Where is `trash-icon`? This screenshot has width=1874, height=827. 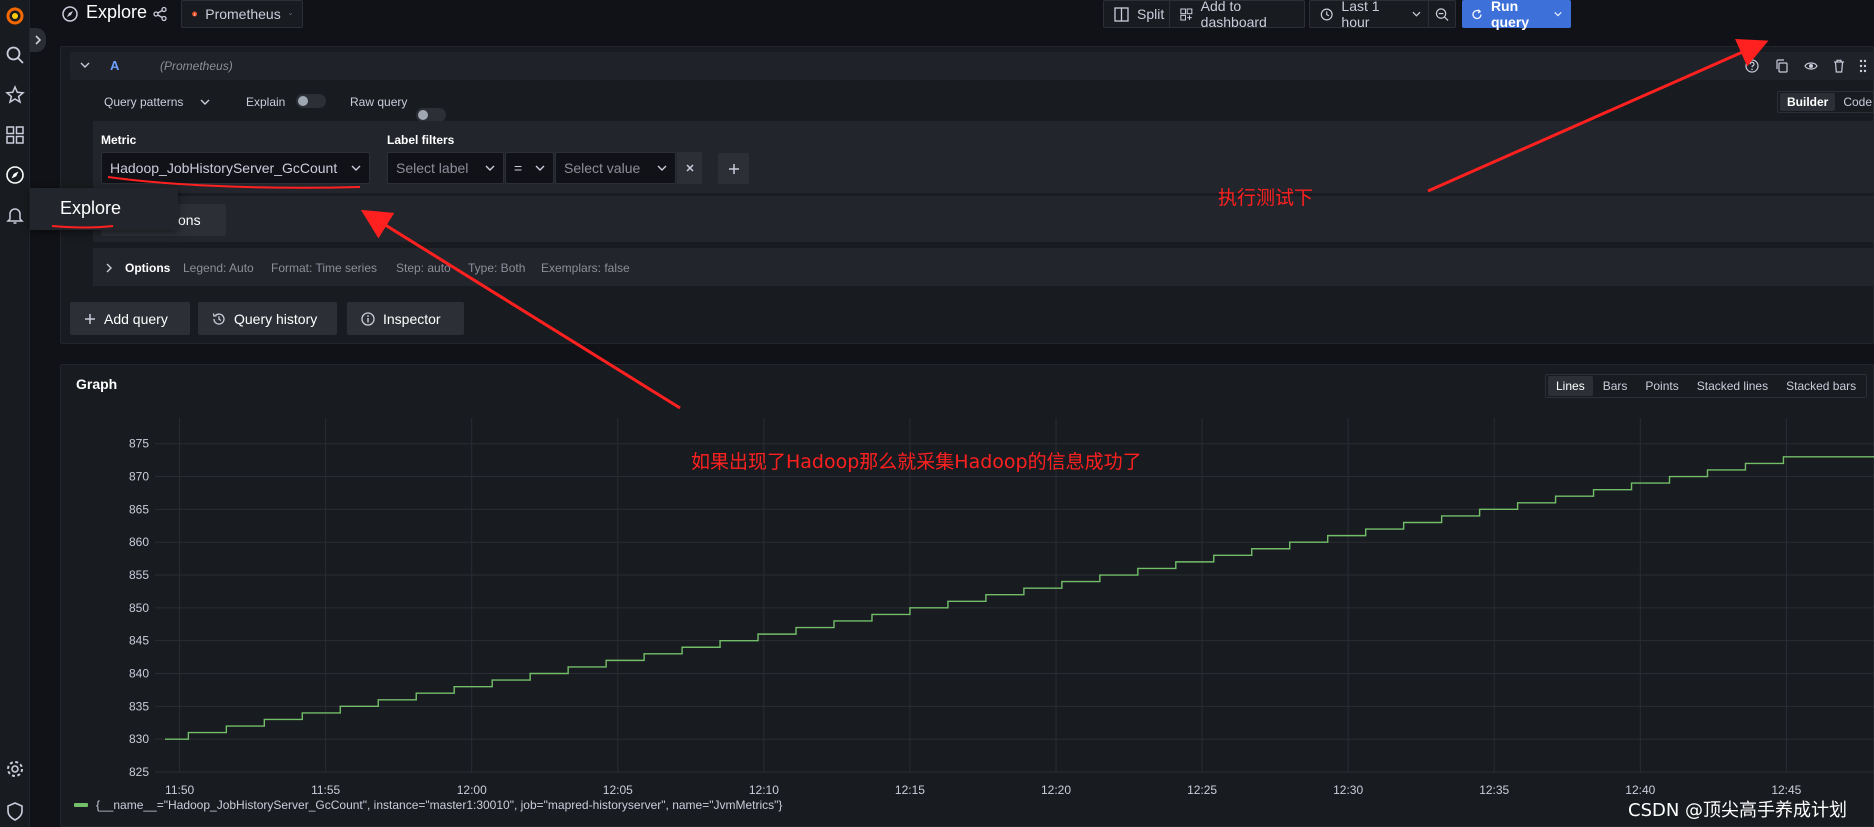
trash-icon is located at coordinates (1839, 66).